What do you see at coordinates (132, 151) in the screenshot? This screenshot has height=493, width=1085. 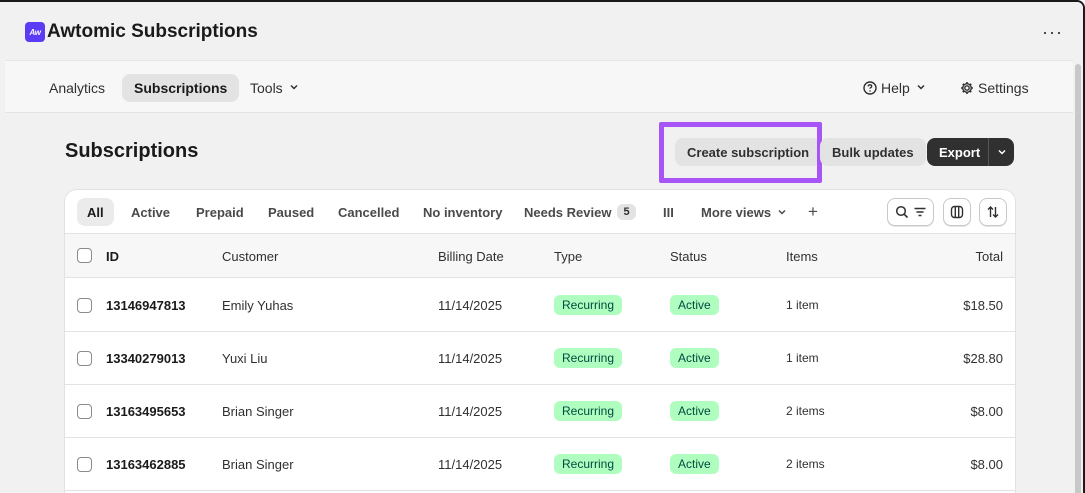 I see `page-title: Subscriptions` at bounding box center [132, 151].